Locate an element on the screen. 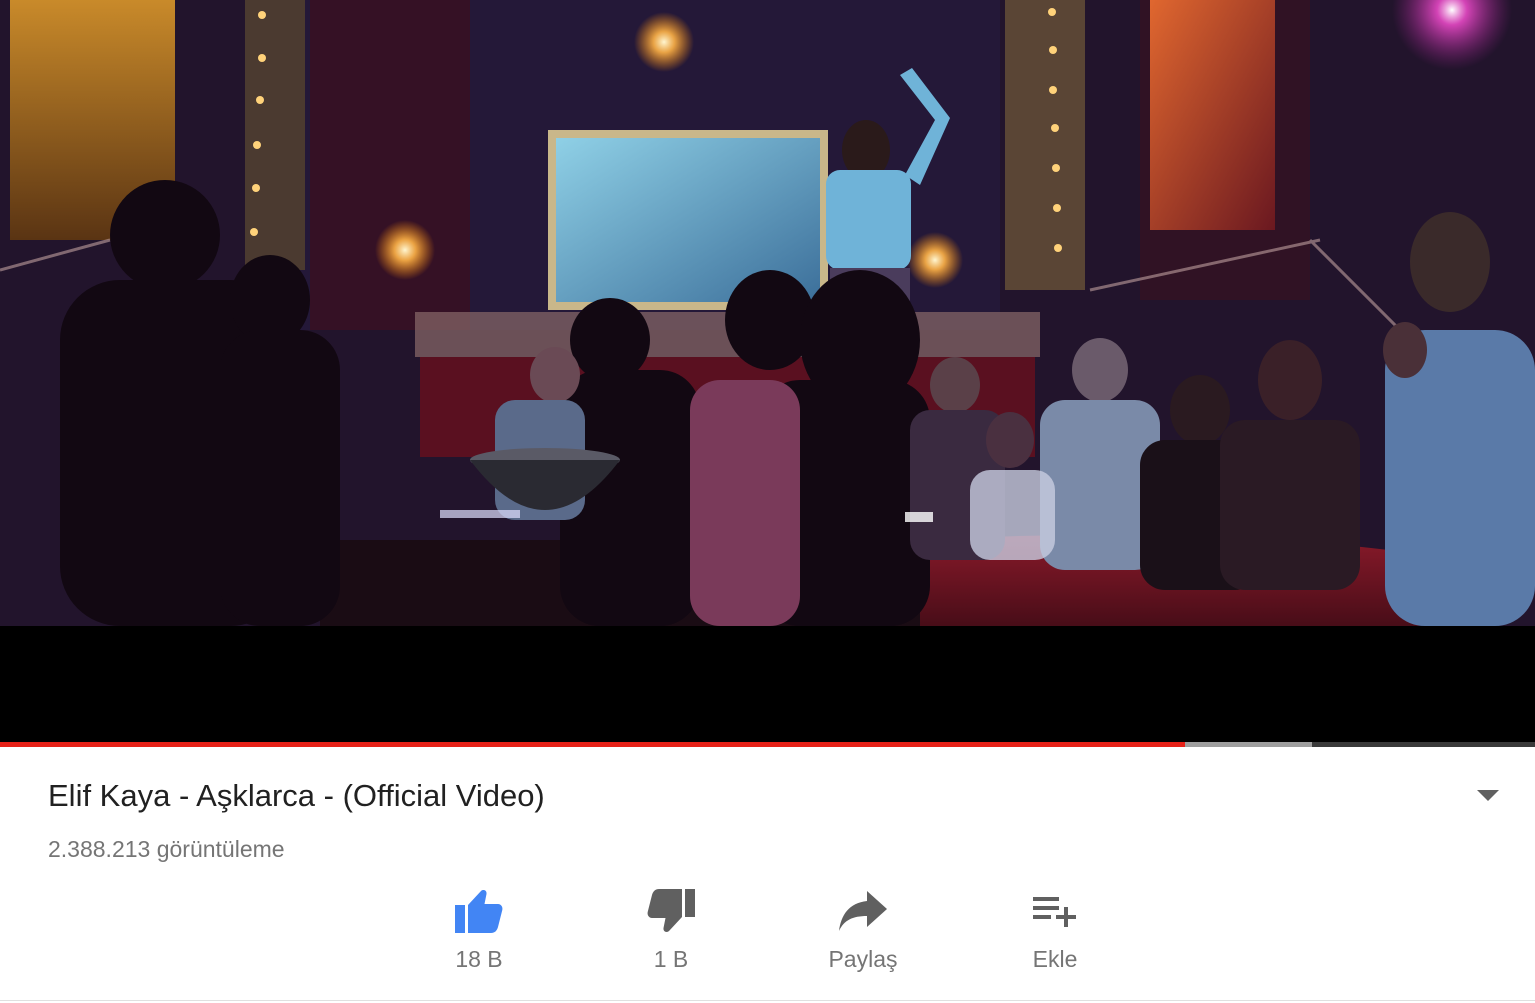 This screenshot has width=1535, height=1003. share-icon is located at coordinates (863, 911).